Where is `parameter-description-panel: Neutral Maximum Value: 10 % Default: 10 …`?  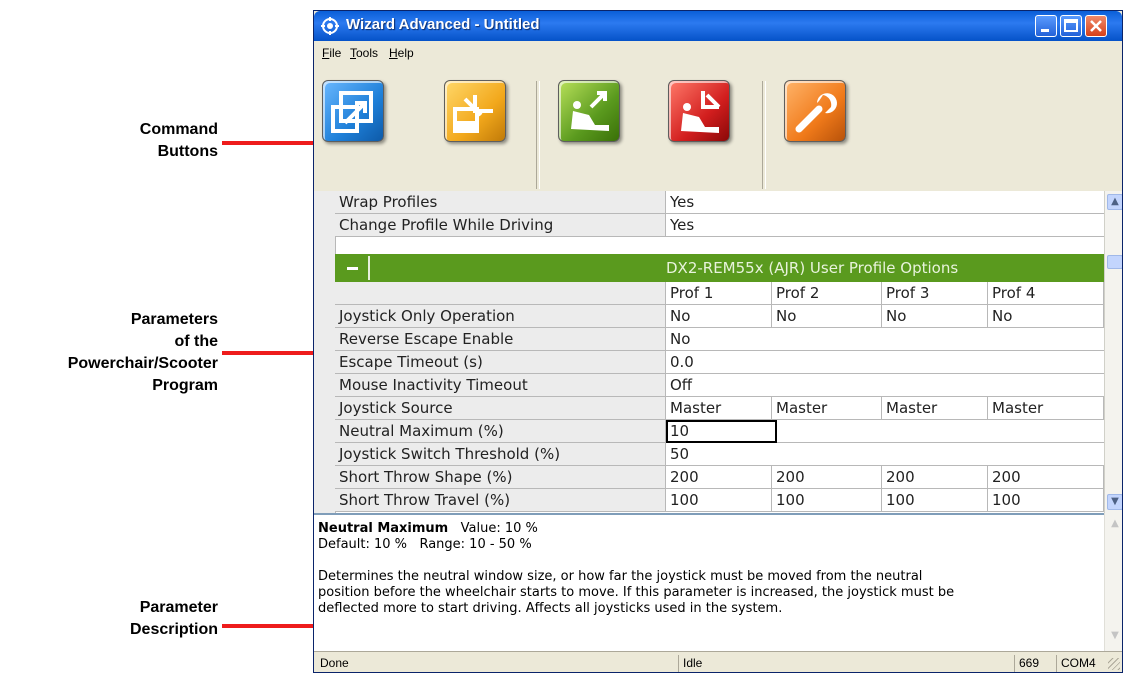
parameter-description-panel: Neutral Maximum Value: 10 % Default: 10 … is located at coordinates (709, 582).